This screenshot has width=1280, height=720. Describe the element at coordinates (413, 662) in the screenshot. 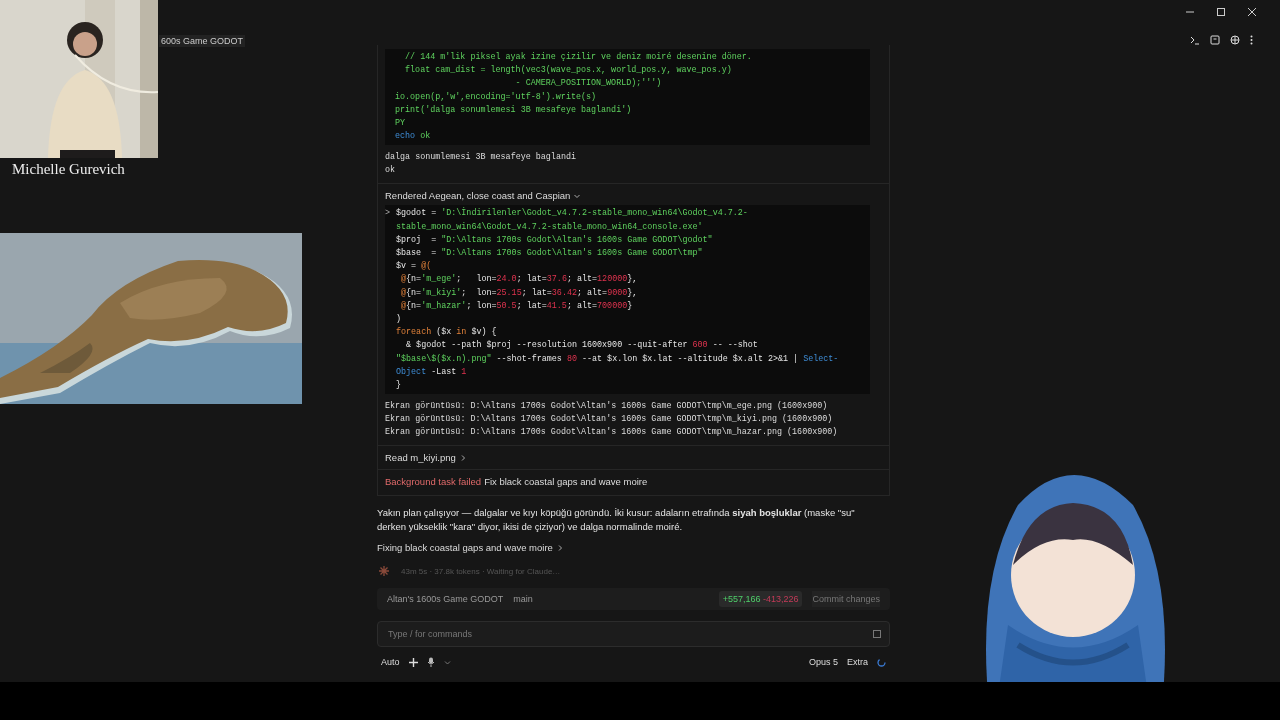

I see `plus-icon` at that location.